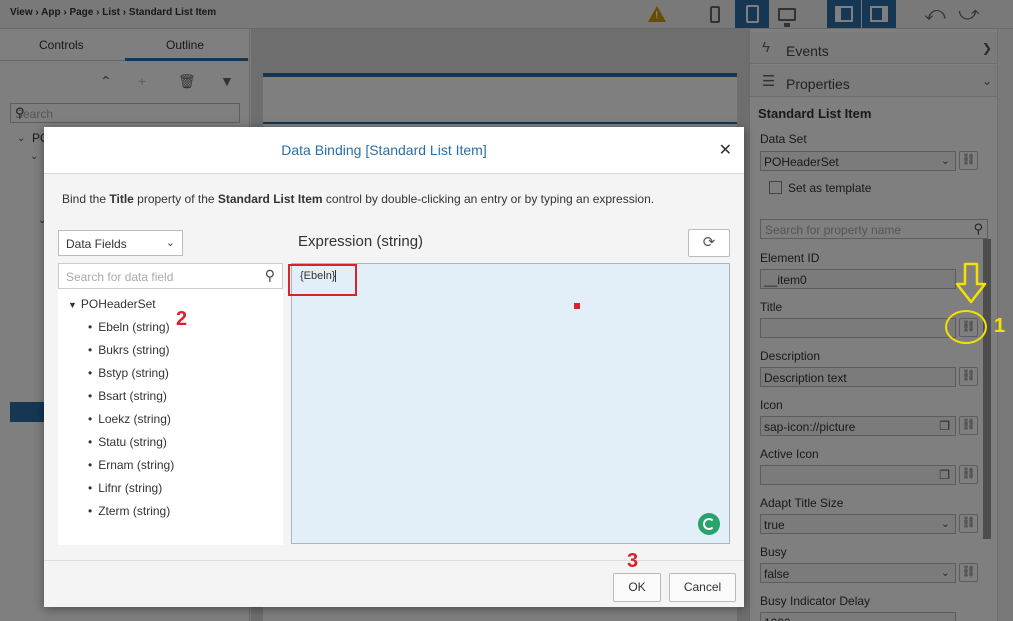 Image resolution: width=1013 pixels, height=621 pixels. Describe the element at coordinates (394, 583) in the screenshot. I see `dialog-footer: OK Cancel` at that location.